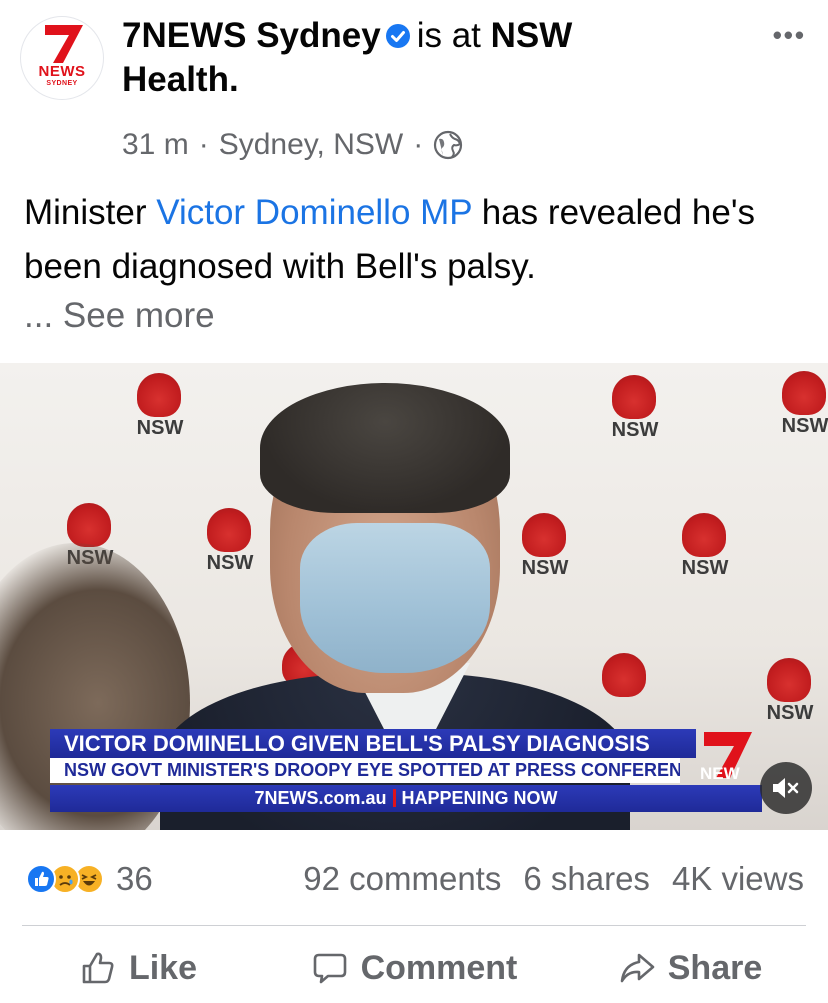  What do you see at coordinates (448, 35) in the screenshot?
I see `is-at-text: is at` at bounding box center [448, 35].